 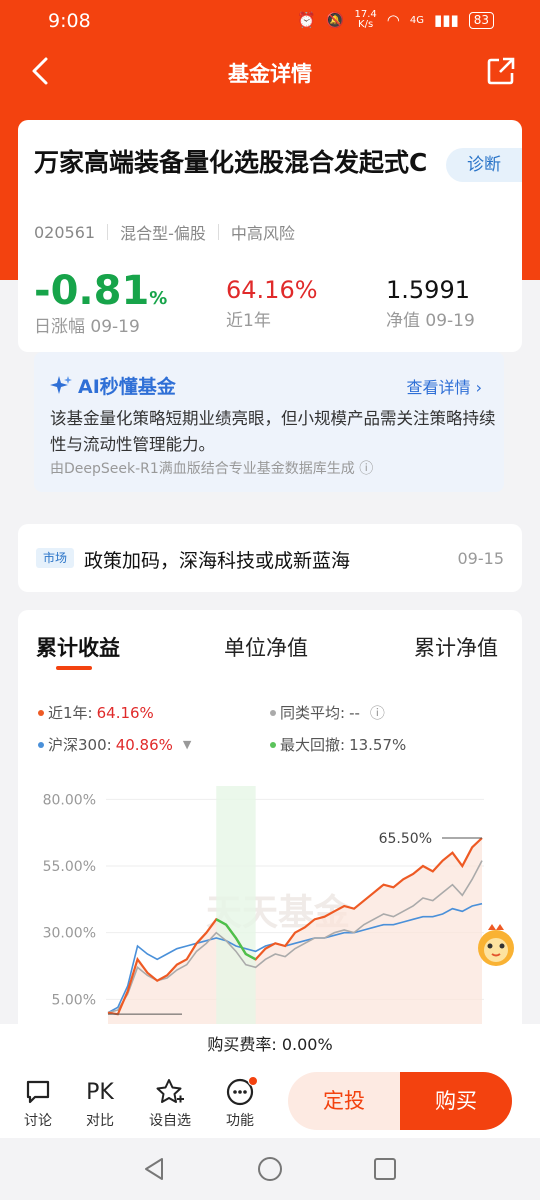 What do you see at coordinates (69, 21) in the screenshot?
I see `status-time: 9:08` at bounding box center [69, 21].